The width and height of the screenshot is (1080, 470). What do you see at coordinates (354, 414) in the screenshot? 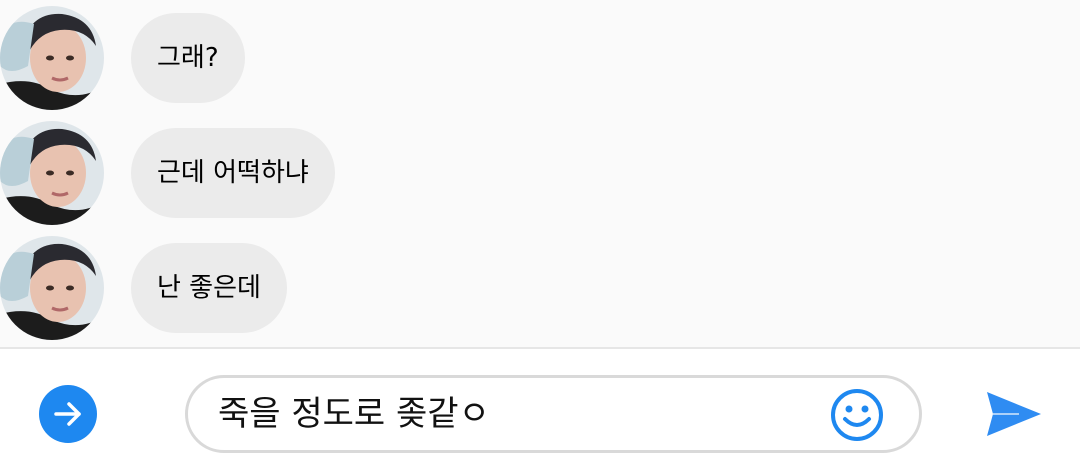
I see `message-input-value: 죽을 정도로 좆같ㅇ` at bounding box center [354, 414].